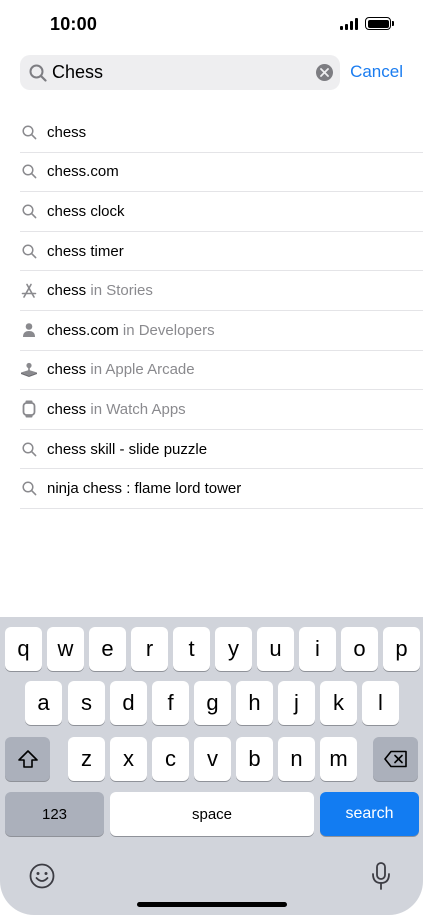 This screenshot has height=915, width=423. I want to click on key-r: r, so click(149, 649).